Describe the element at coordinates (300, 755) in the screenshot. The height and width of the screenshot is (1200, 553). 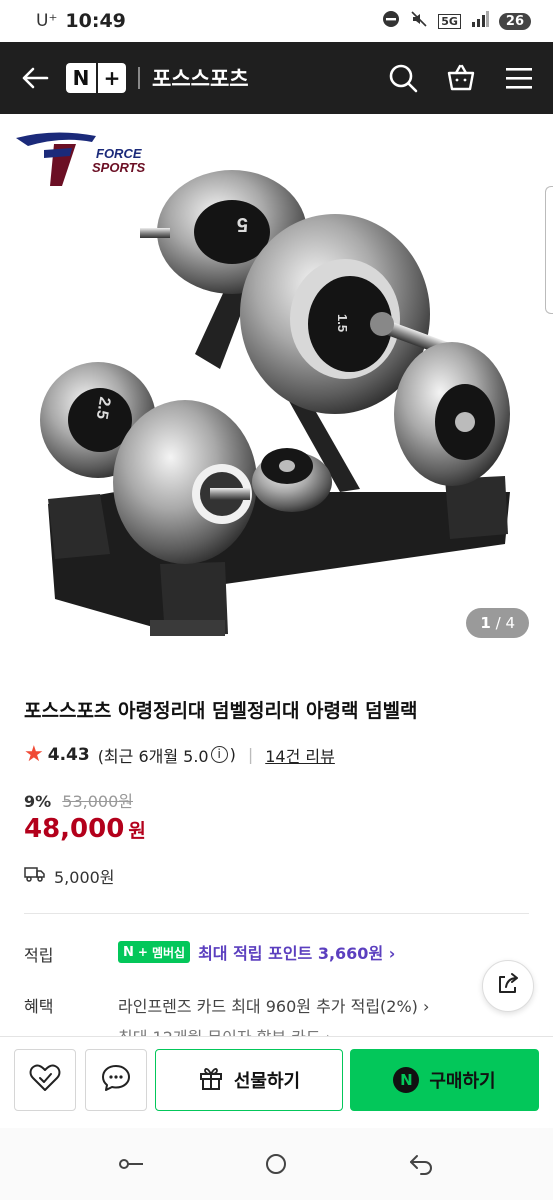
I see `reviews-link: 14건 리뷰` at that location.